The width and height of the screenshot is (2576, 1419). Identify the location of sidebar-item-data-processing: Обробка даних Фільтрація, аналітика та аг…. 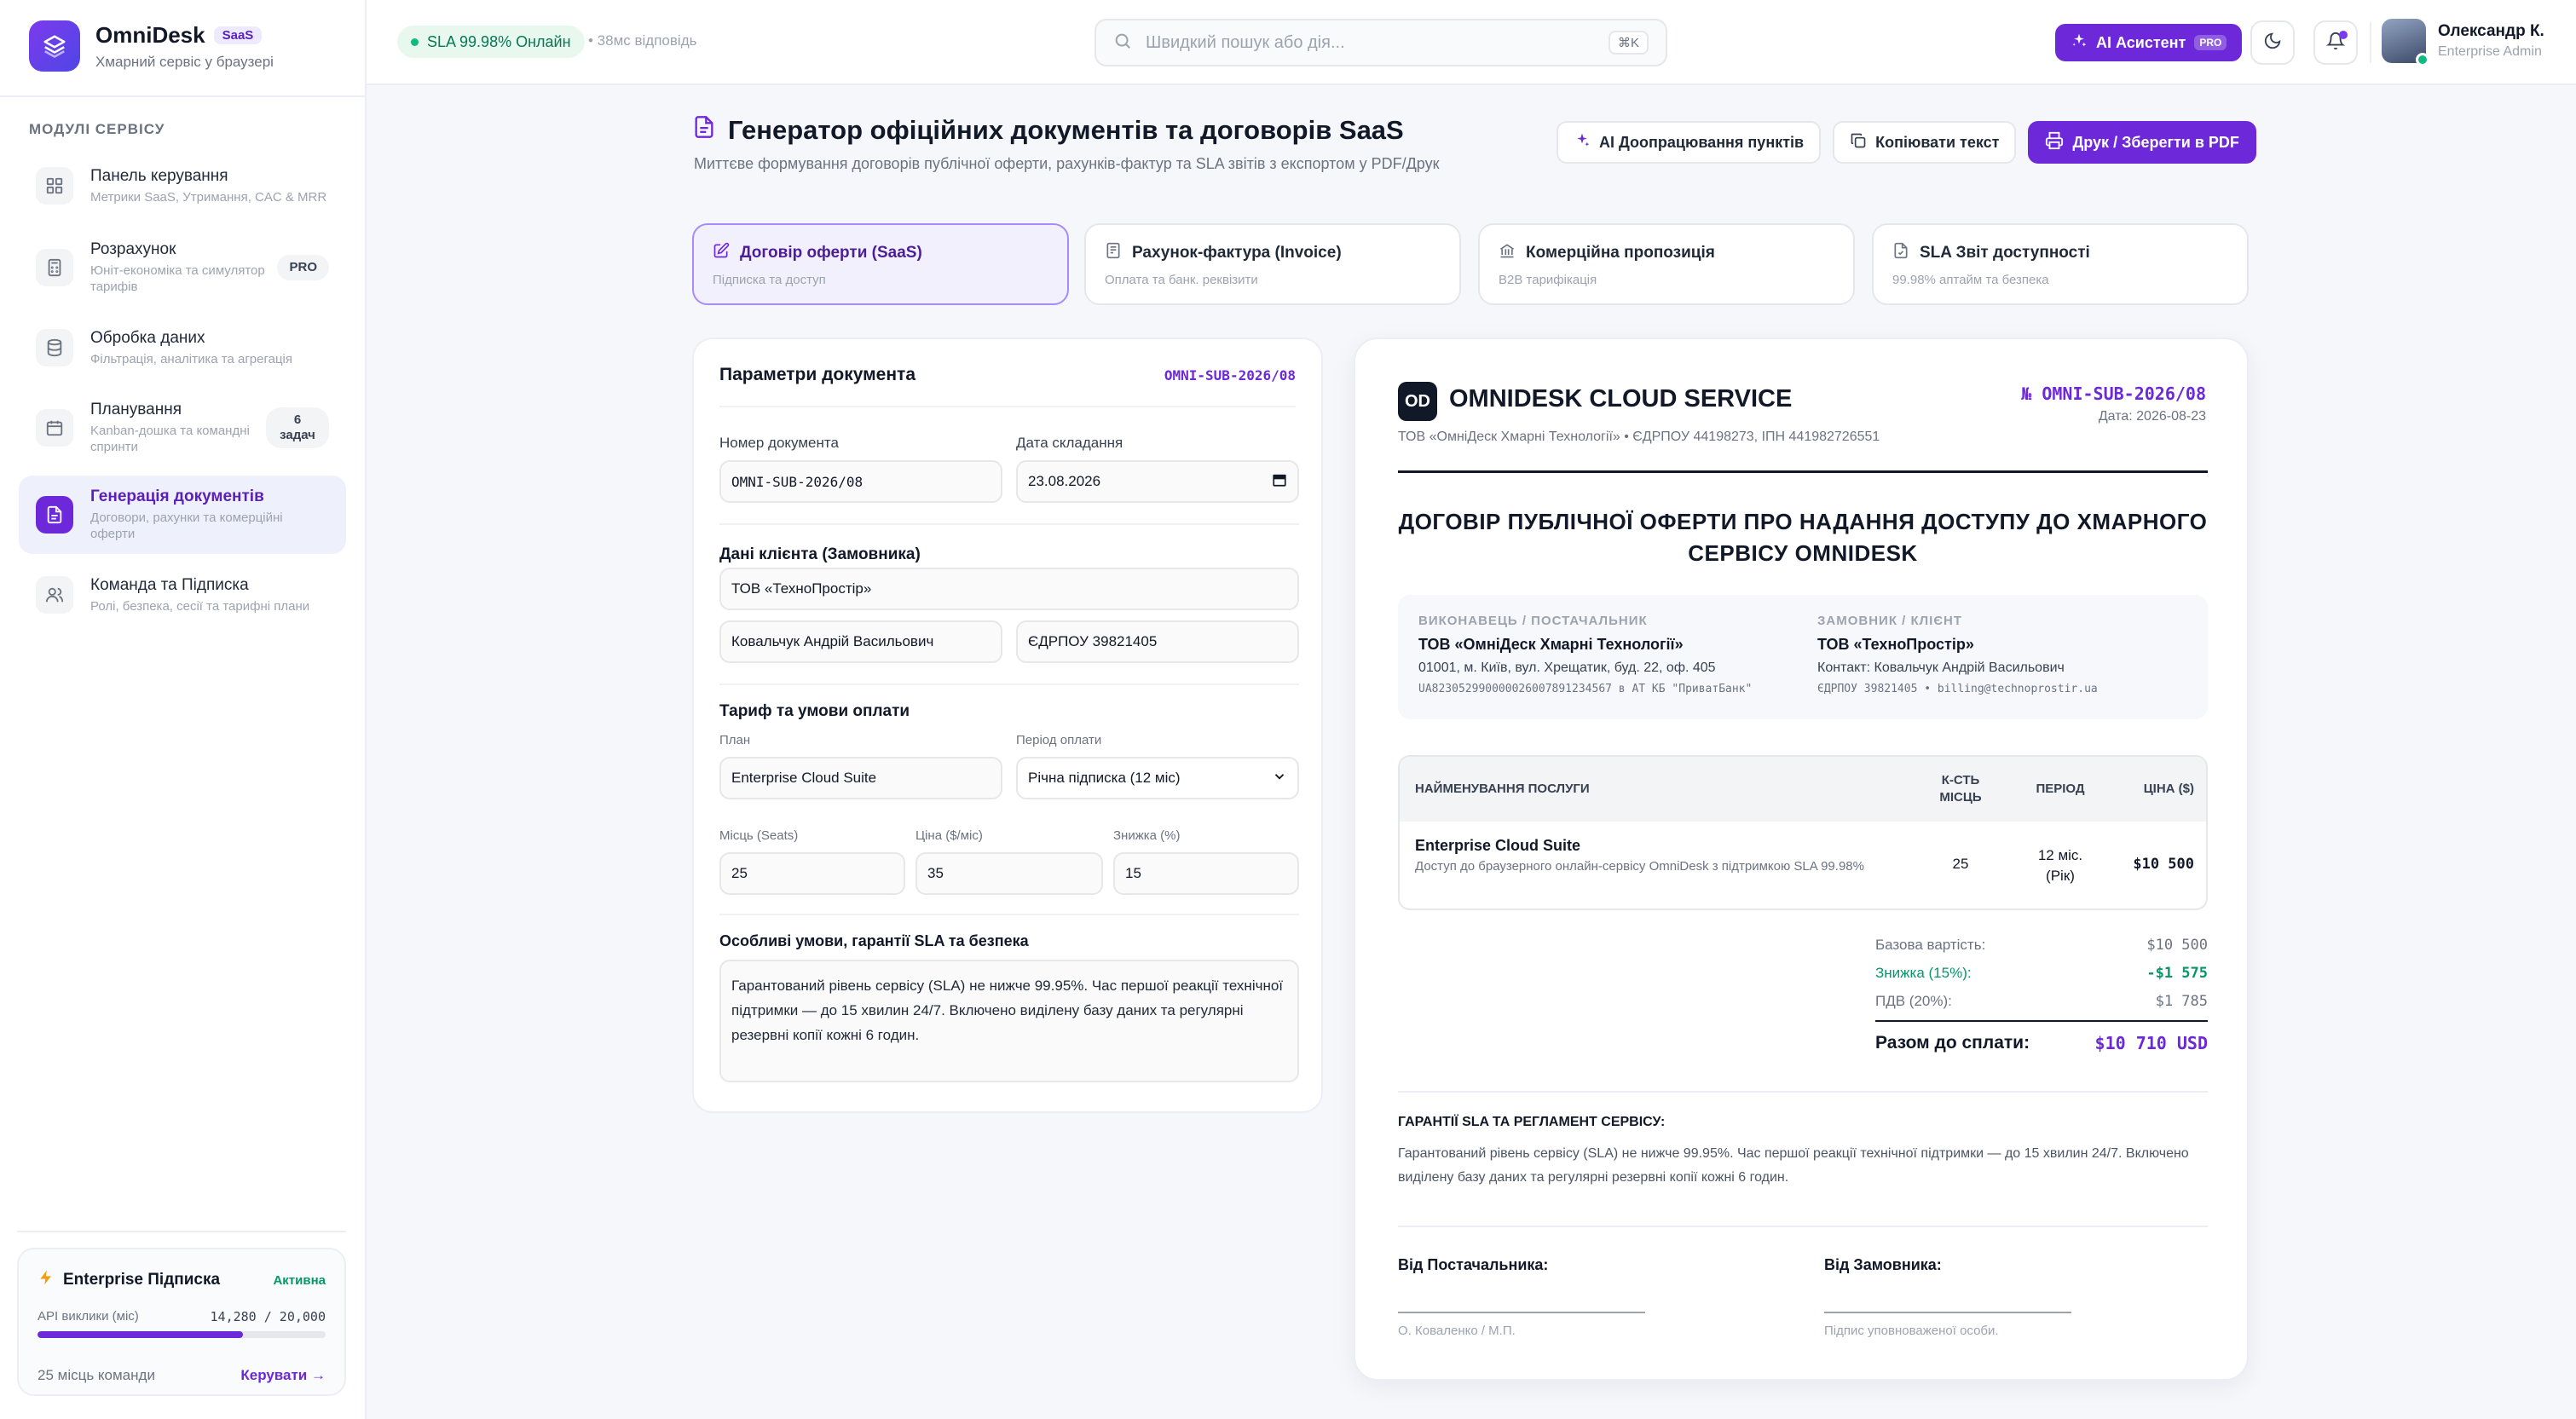
(182, 348).